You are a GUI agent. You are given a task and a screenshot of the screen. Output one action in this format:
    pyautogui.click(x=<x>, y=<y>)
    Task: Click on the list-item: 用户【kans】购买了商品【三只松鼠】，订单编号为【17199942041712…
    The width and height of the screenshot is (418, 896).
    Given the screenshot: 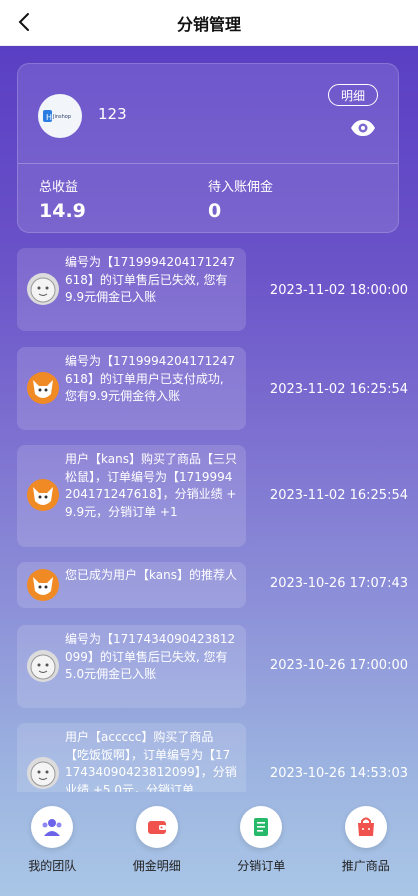 What is the action you would take?
    pyautogui.click(x=209, y=496)
    